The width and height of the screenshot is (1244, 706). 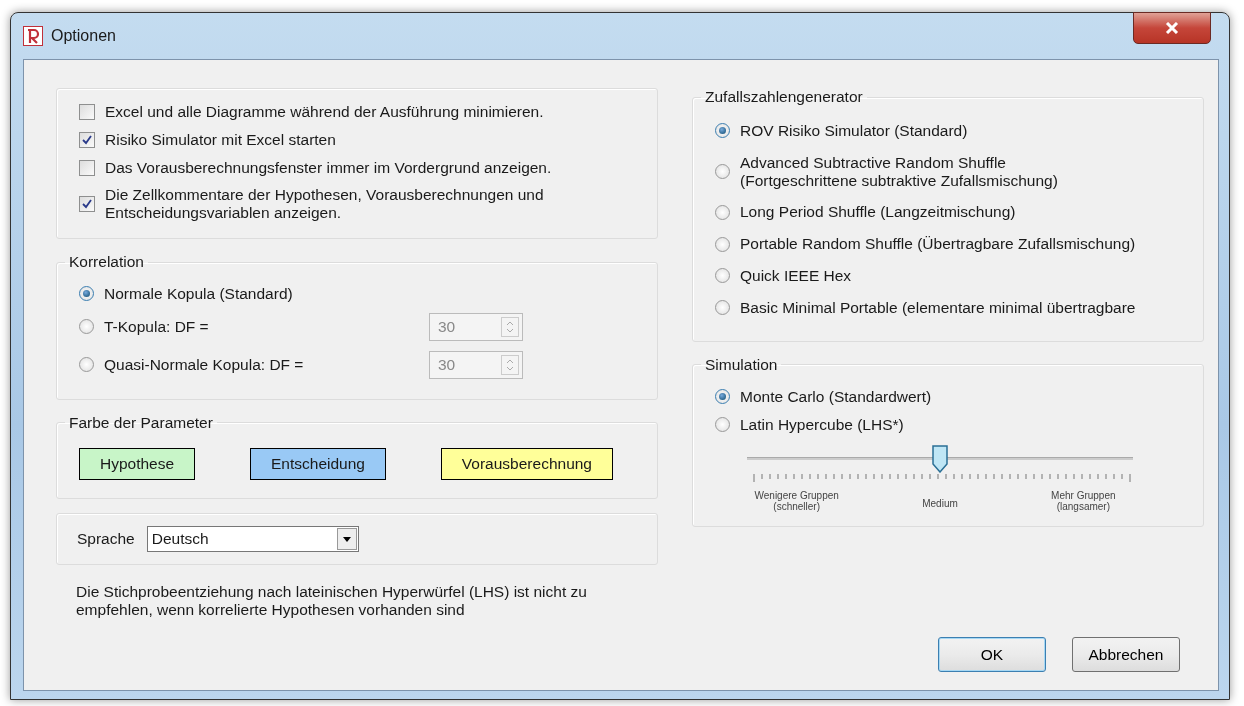 What do you see at coordinates (822, 424) in the screenshot?
I see `radio-label: Latin Hypercube (LHS*)` at bounding box center [822, 424].